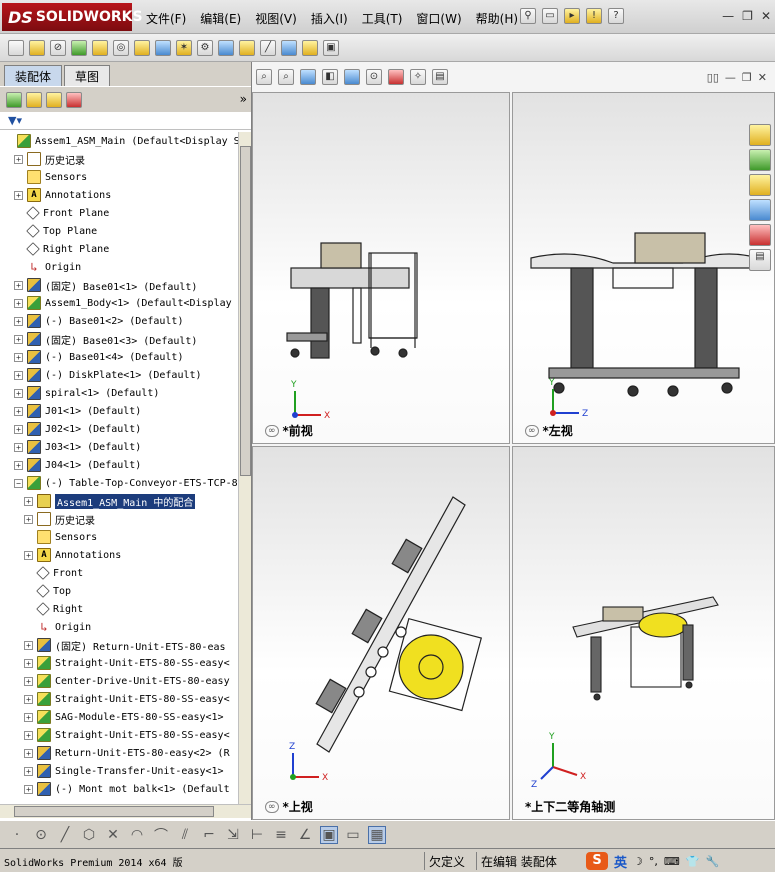 The image size is (775, 872). I want to click on file-explorer-icon, so click(760, 185).